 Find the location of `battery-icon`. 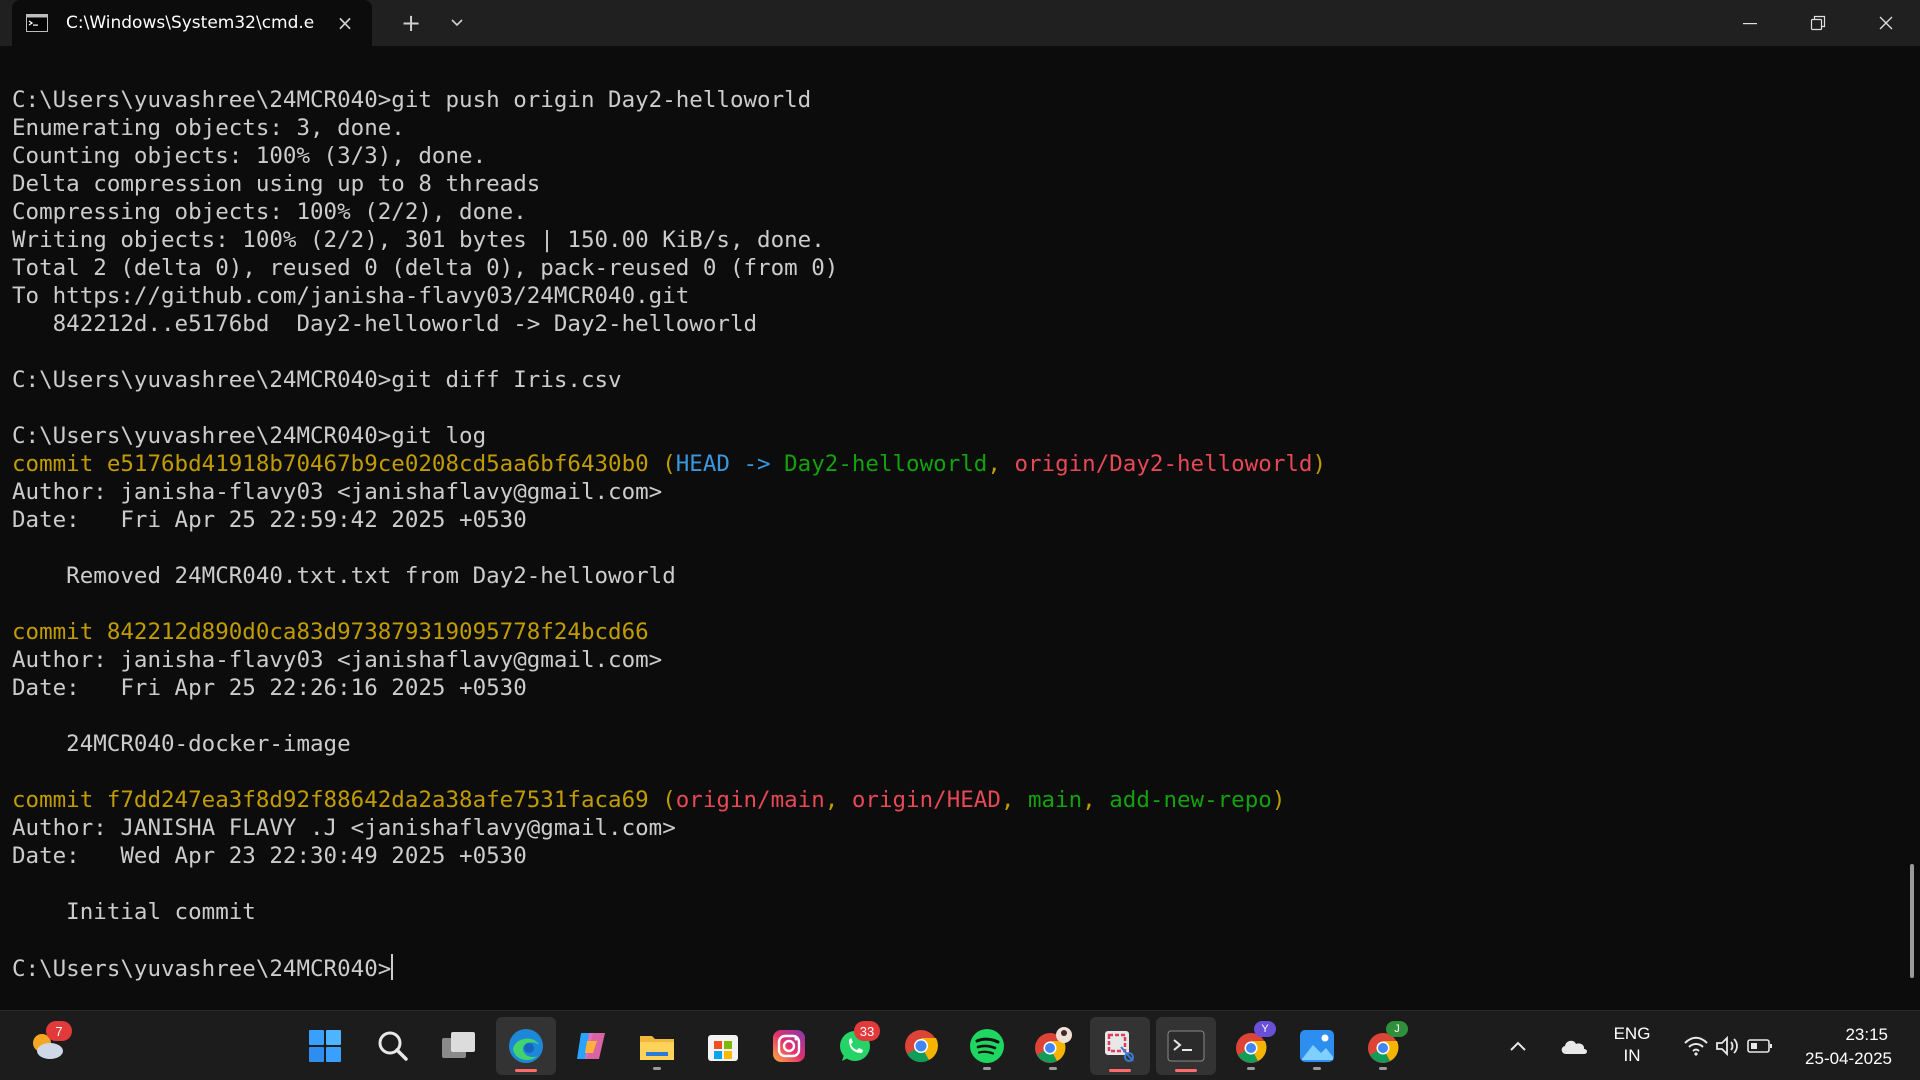

battery-icon is located at coordinates (1759, 1046).